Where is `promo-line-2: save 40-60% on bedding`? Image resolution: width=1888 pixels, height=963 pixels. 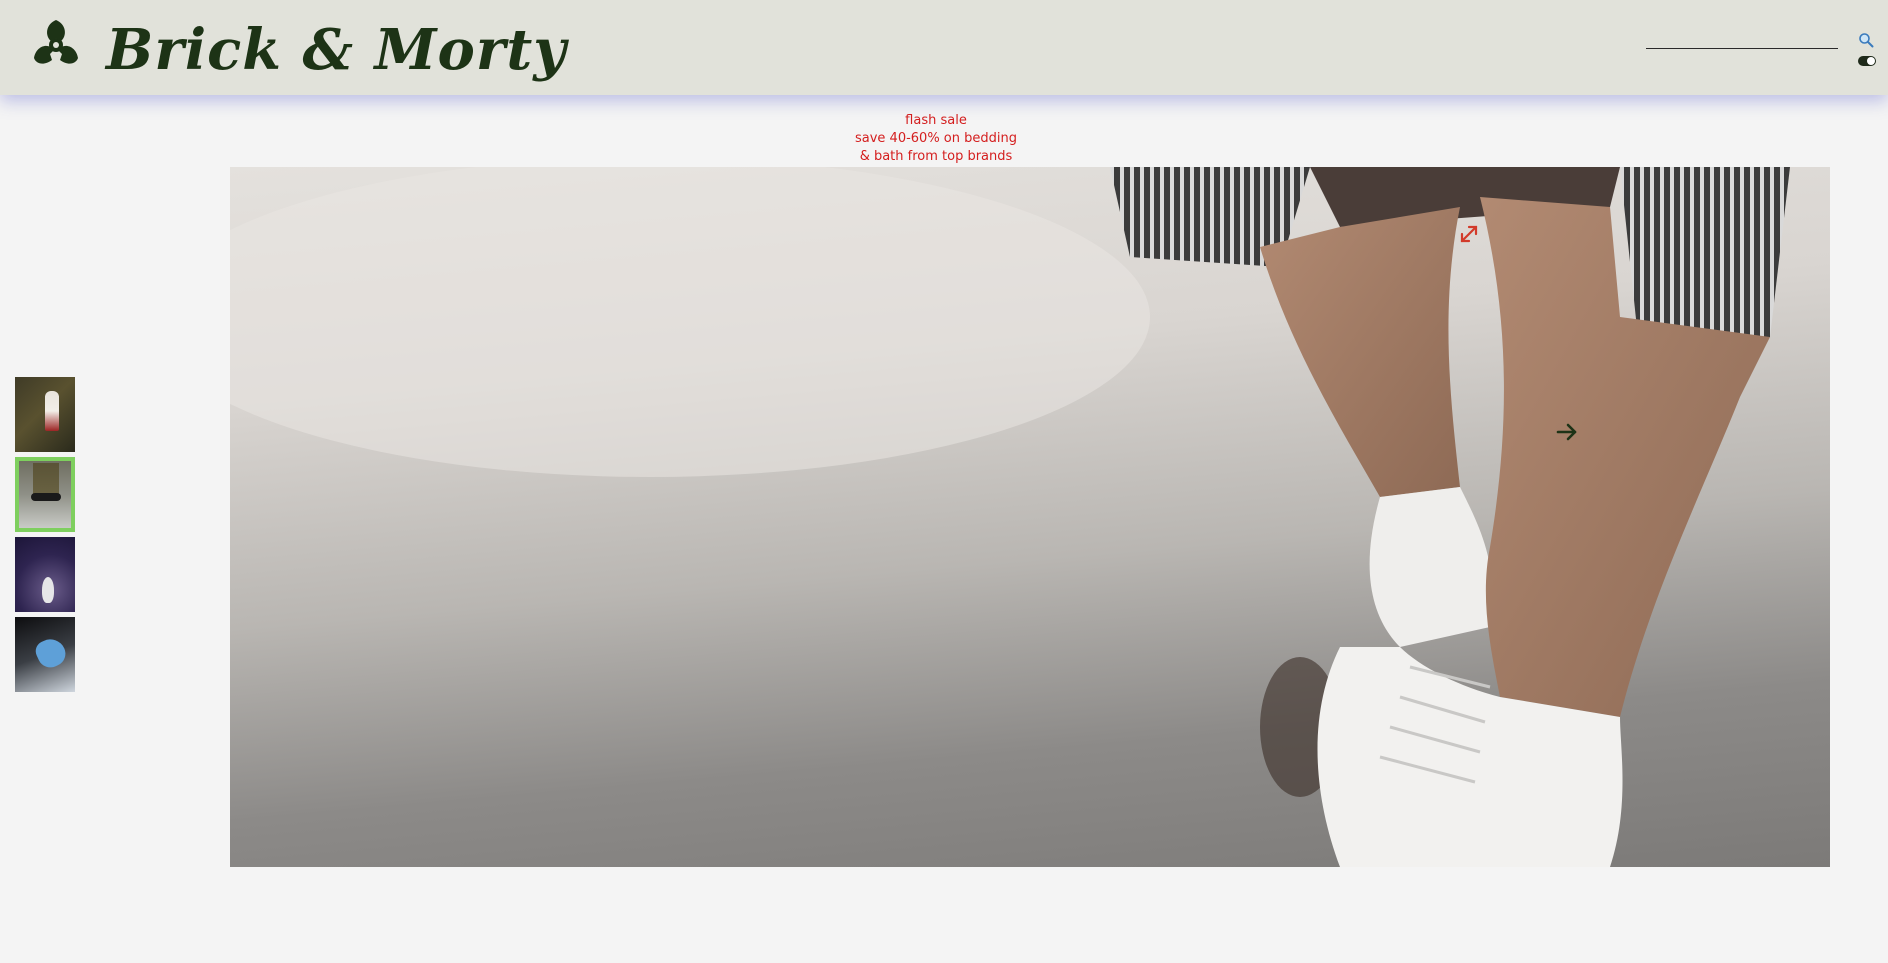
promo-line-2: save 40-60% on bedding is located at coordinates (935, 138).